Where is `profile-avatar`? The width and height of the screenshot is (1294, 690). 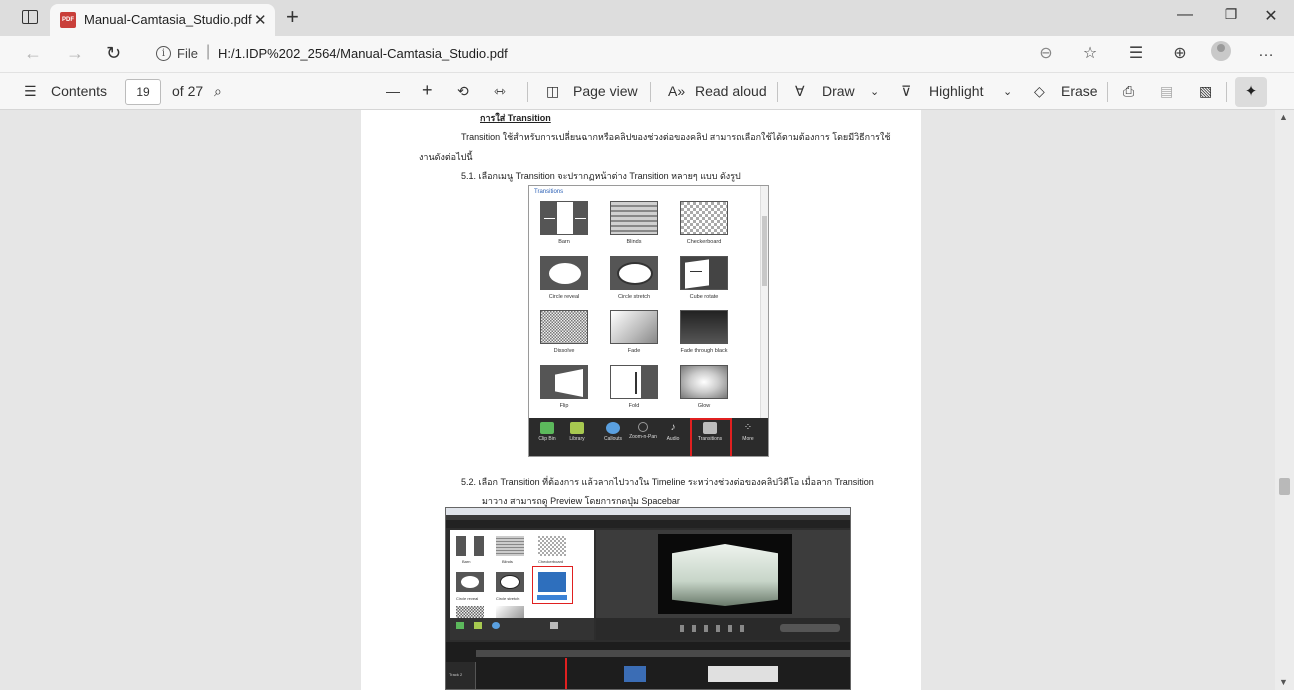 profile-avatar is located at coordinates (1221, 51).